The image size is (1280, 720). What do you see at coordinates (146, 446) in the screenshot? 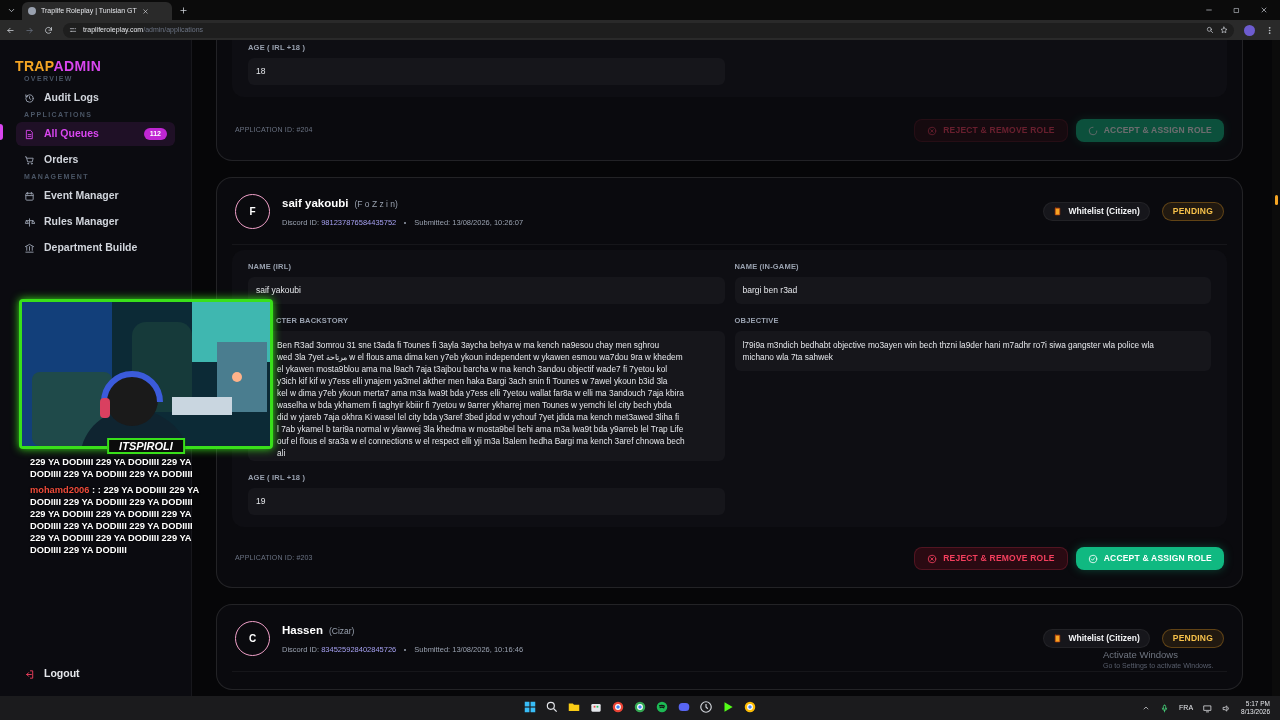
I see `nameplate: ITSPIROLI` at bounding box center [146, 446].